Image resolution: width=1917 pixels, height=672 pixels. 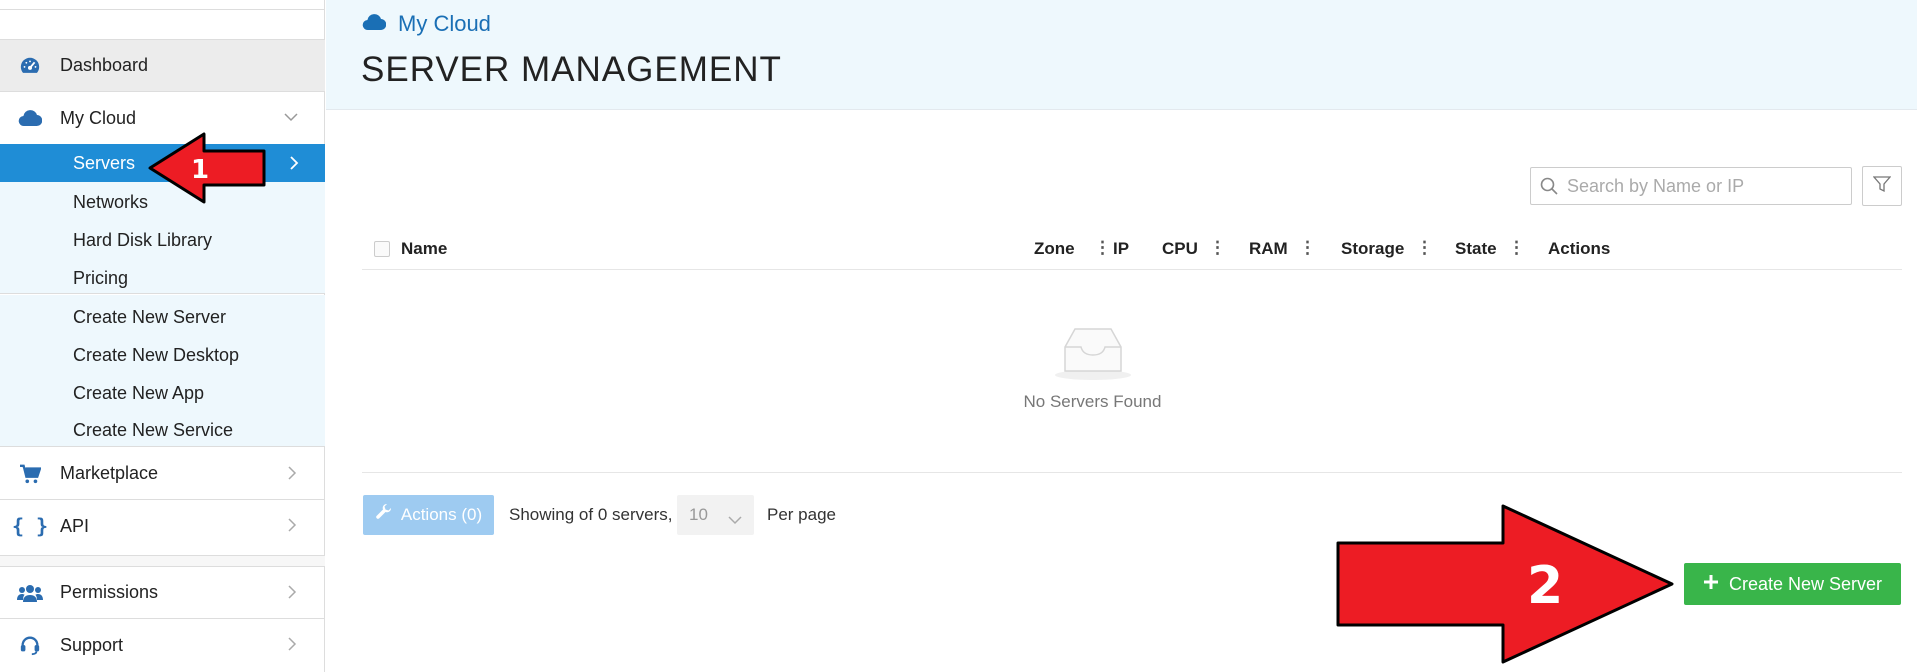 I want to click on create-new-server-label: Create New Server, so click(x=1805, y=583).